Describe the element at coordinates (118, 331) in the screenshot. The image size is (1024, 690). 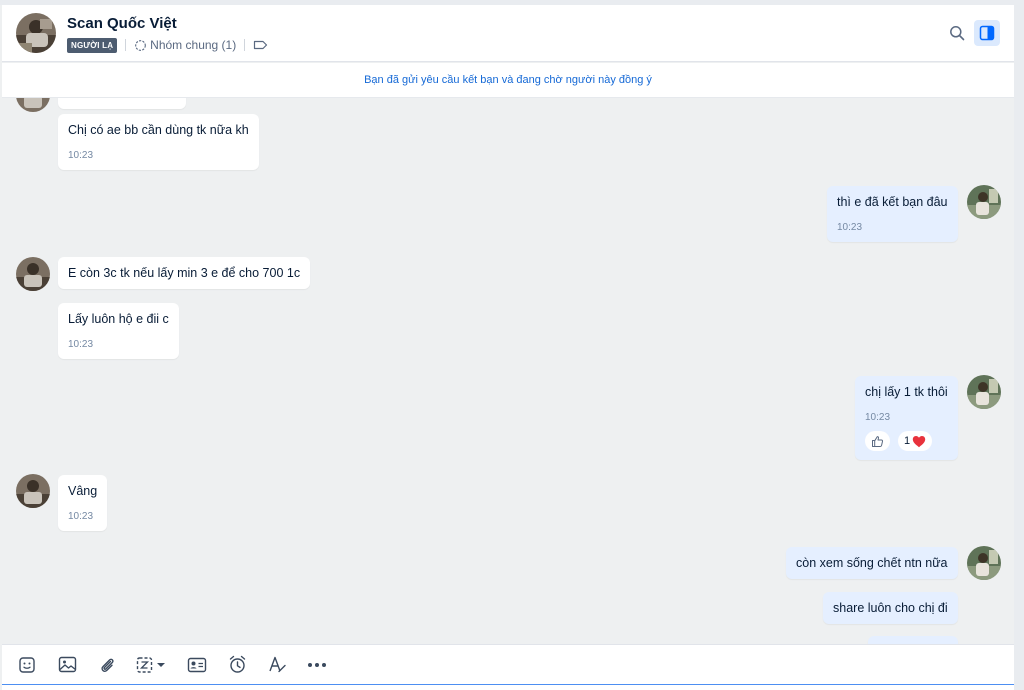
I see `message-bubble-incoming: Lấy luôn hộ e đii c 10:23` at that location.